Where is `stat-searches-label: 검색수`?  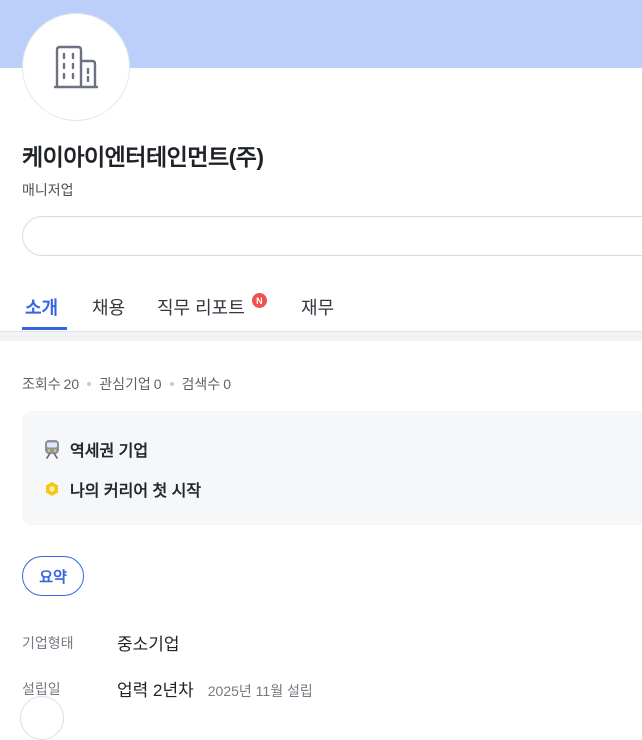
stat-searches-label: 검색수 is located at coordinates (201, 384).